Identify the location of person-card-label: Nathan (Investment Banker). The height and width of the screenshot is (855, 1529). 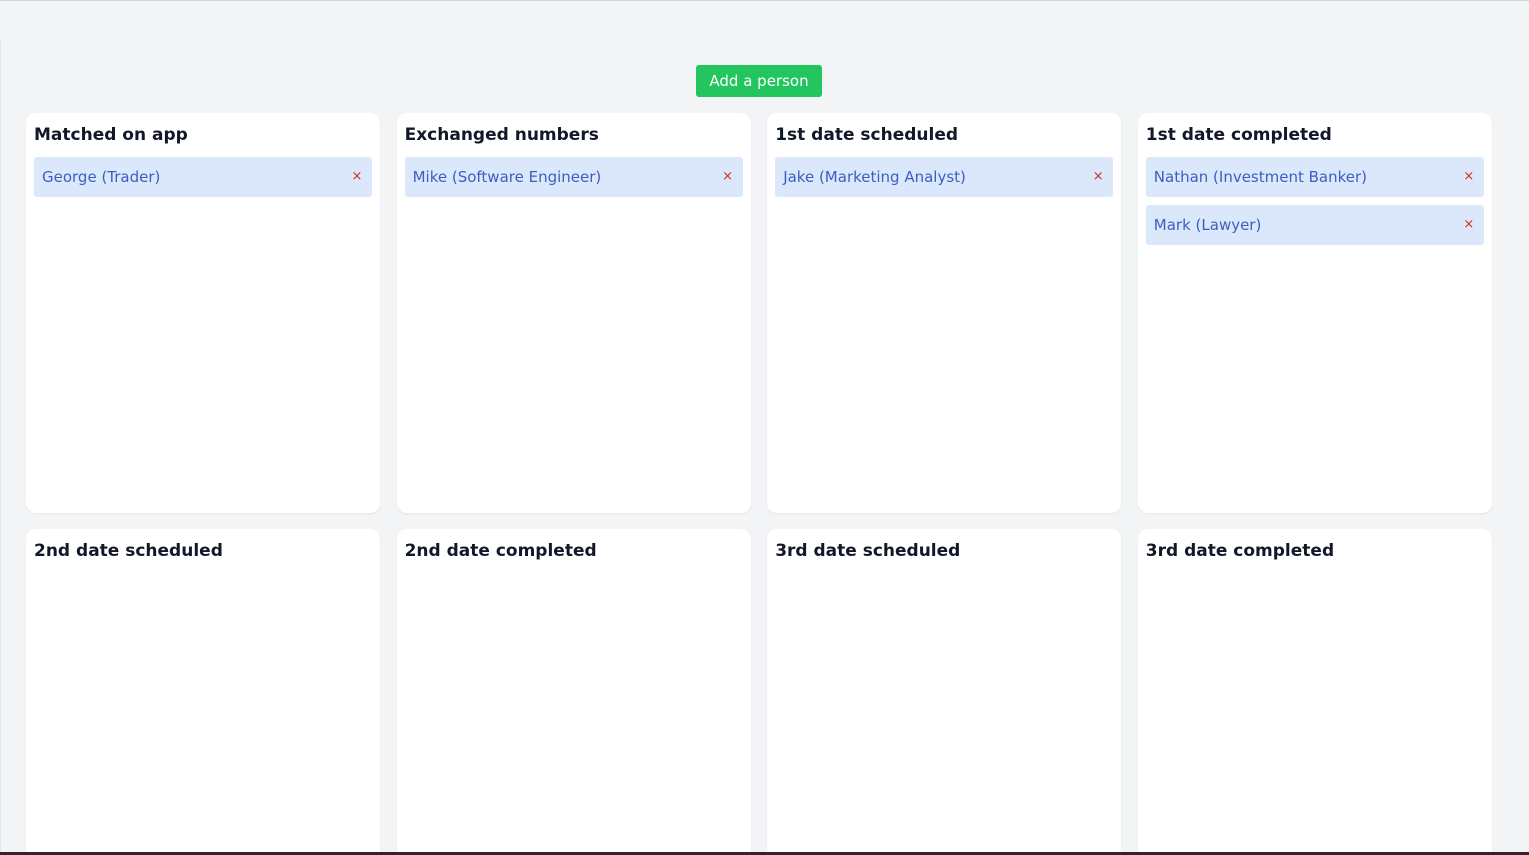
(1260, 177).